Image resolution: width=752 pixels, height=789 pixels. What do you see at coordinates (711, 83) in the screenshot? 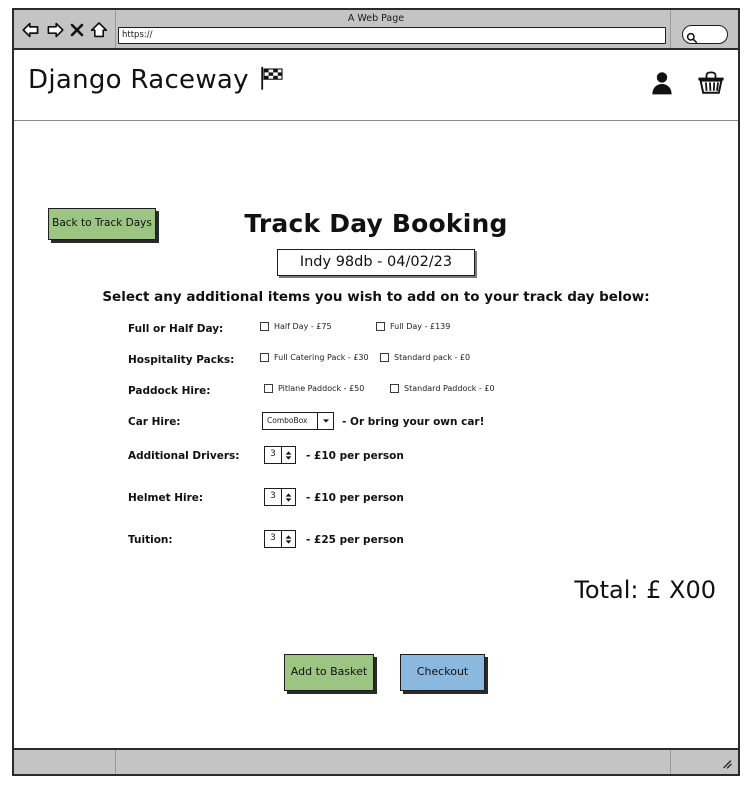
I see `basket-icon` at bounding box center [711, 83].